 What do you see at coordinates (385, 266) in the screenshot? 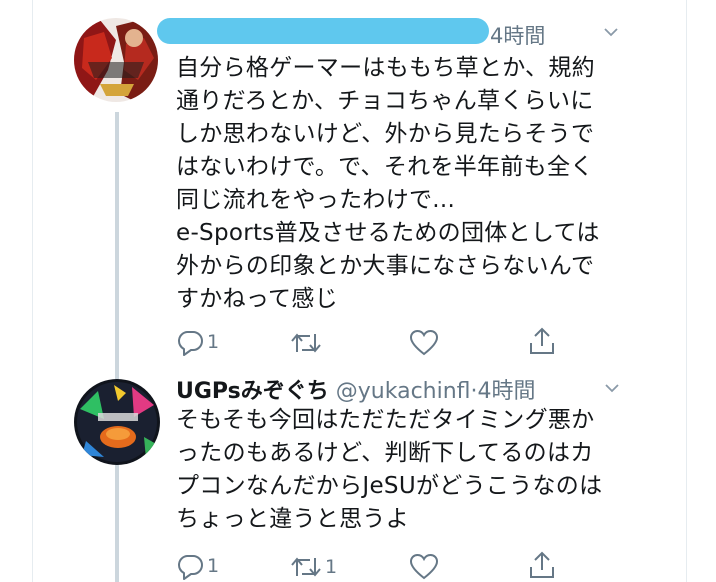
I see `tweet-text-line: 外からの印象とか大事になさらないんで` at bounding box center [385, 266].